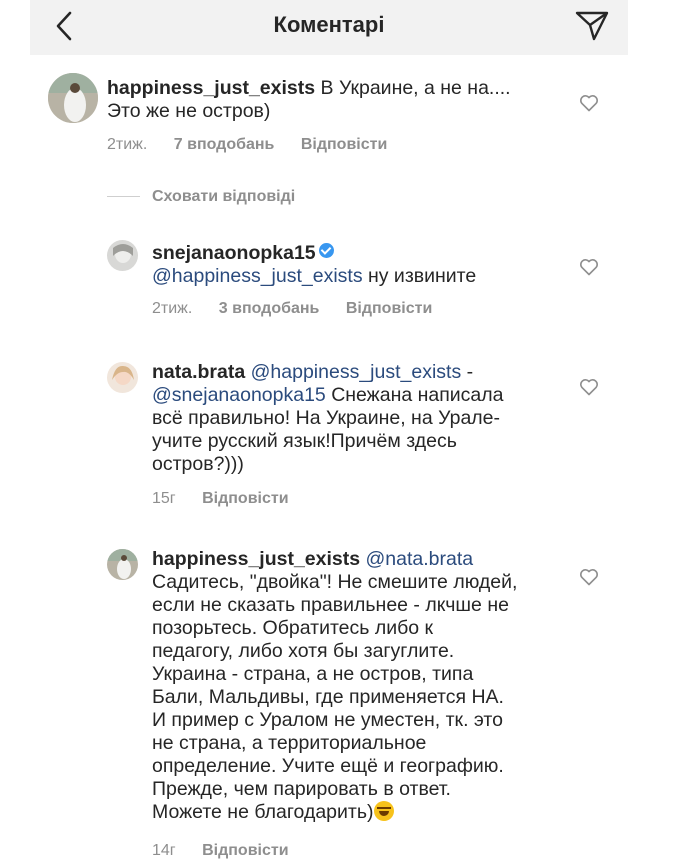 This screenshot has width=698, height=867. Describe the element at coordinates (328, 697) in the screenshot. I see `reply-body-line: Бали, Мальдивы, где применяется НА.` at that location.